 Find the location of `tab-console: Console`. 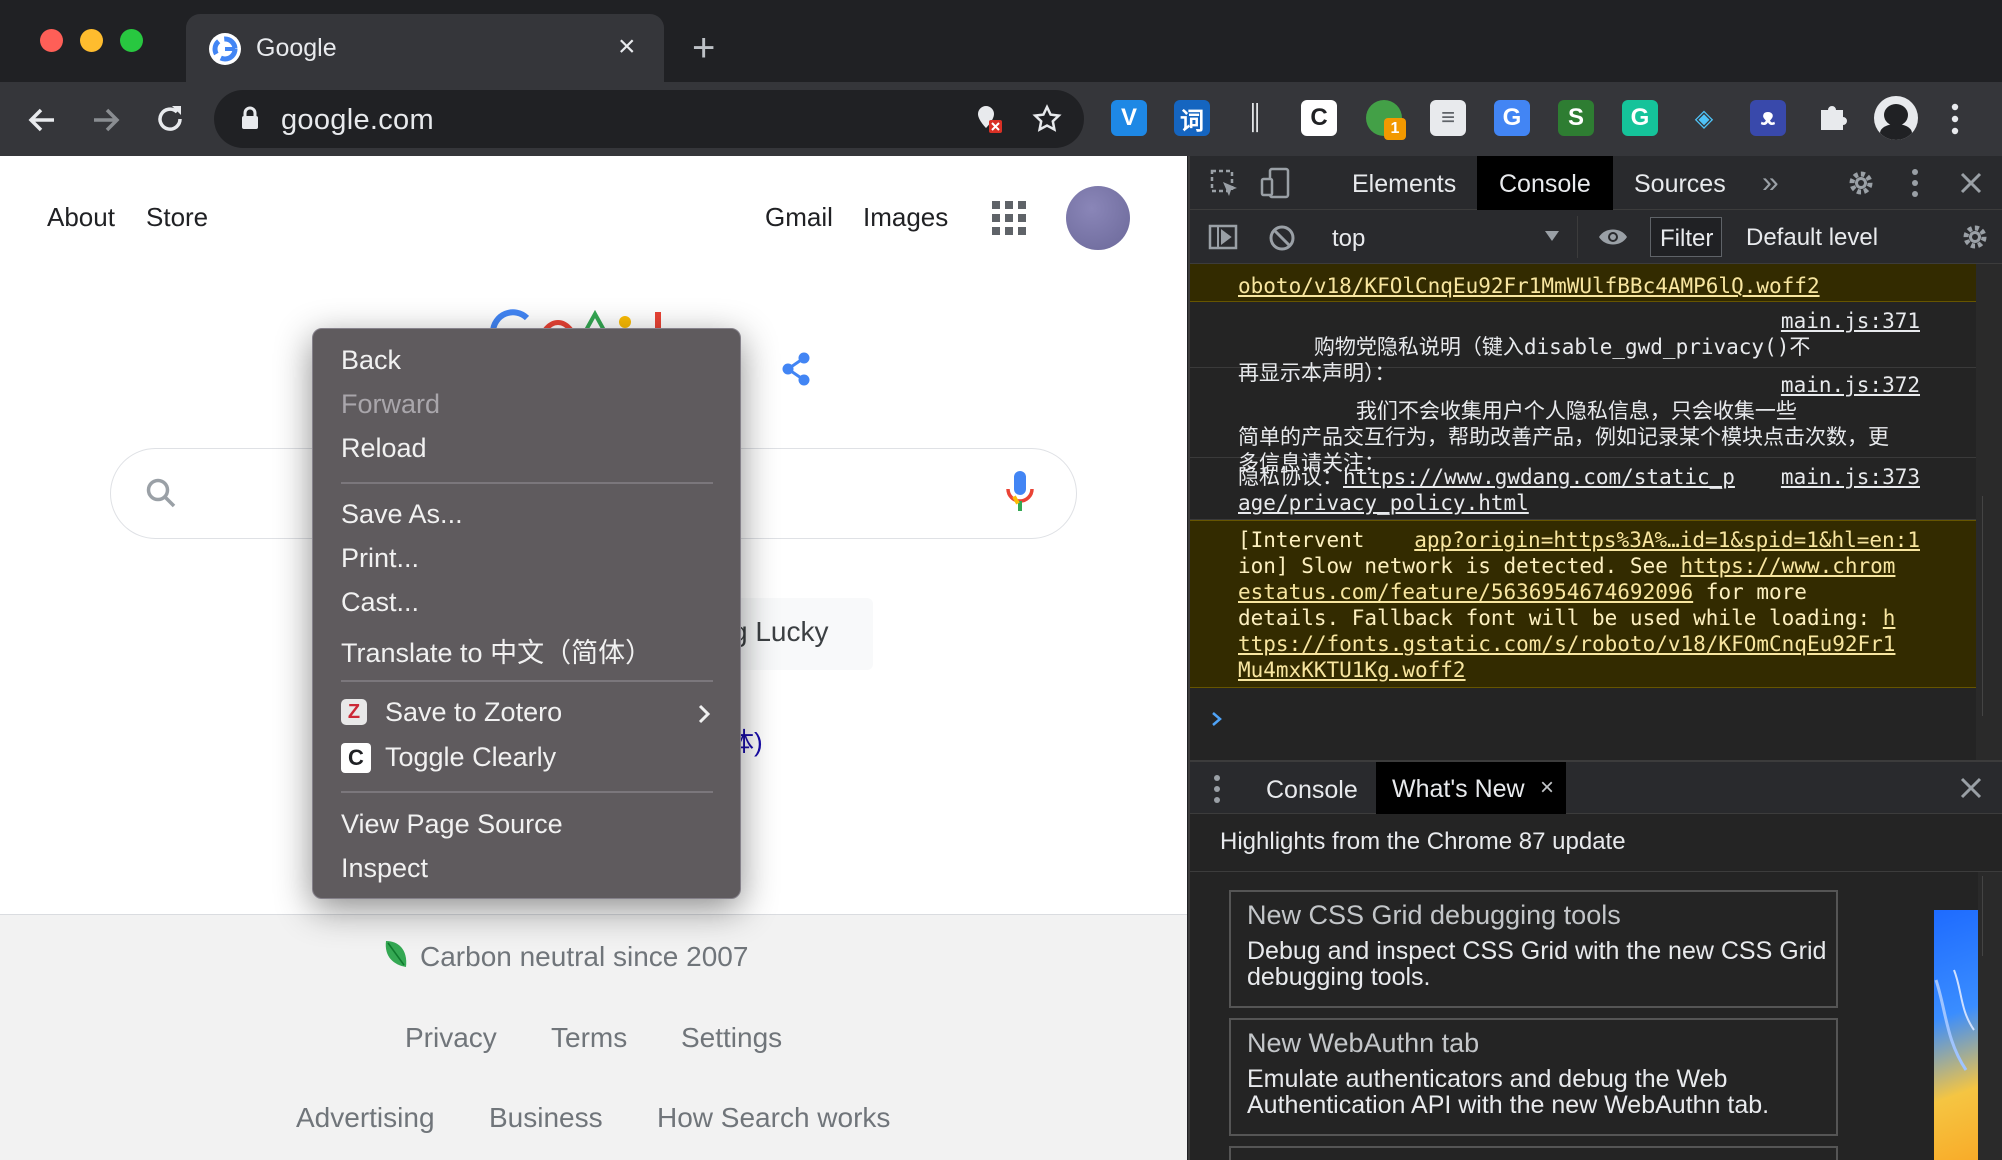

tab-console: Console is located at coordinates (1545, 183).